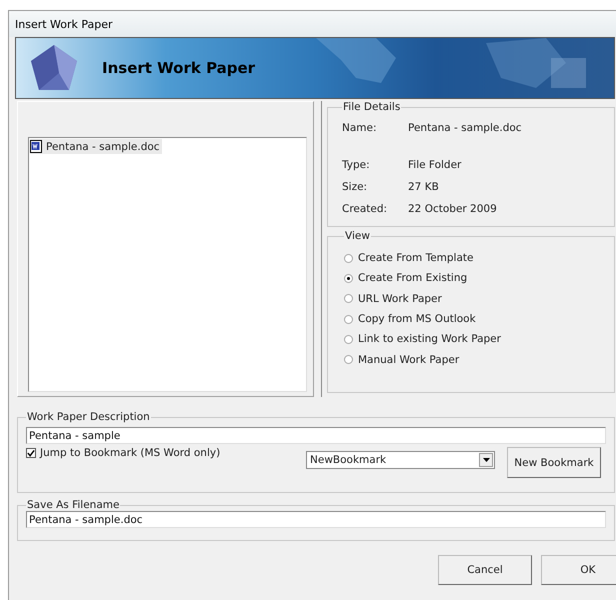 The height and width of the screenshot is (600, 616). What do you see at coordinates (355, 187) in the screenshot?
I see `detail-label: Size:` at bounding box center [355, 187].